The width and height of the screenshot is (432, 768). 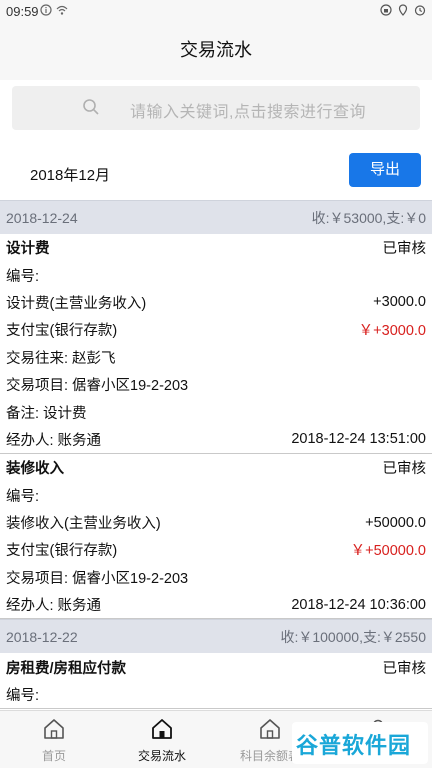 I want to click on status-left-icons, so click(x=54, y=10).